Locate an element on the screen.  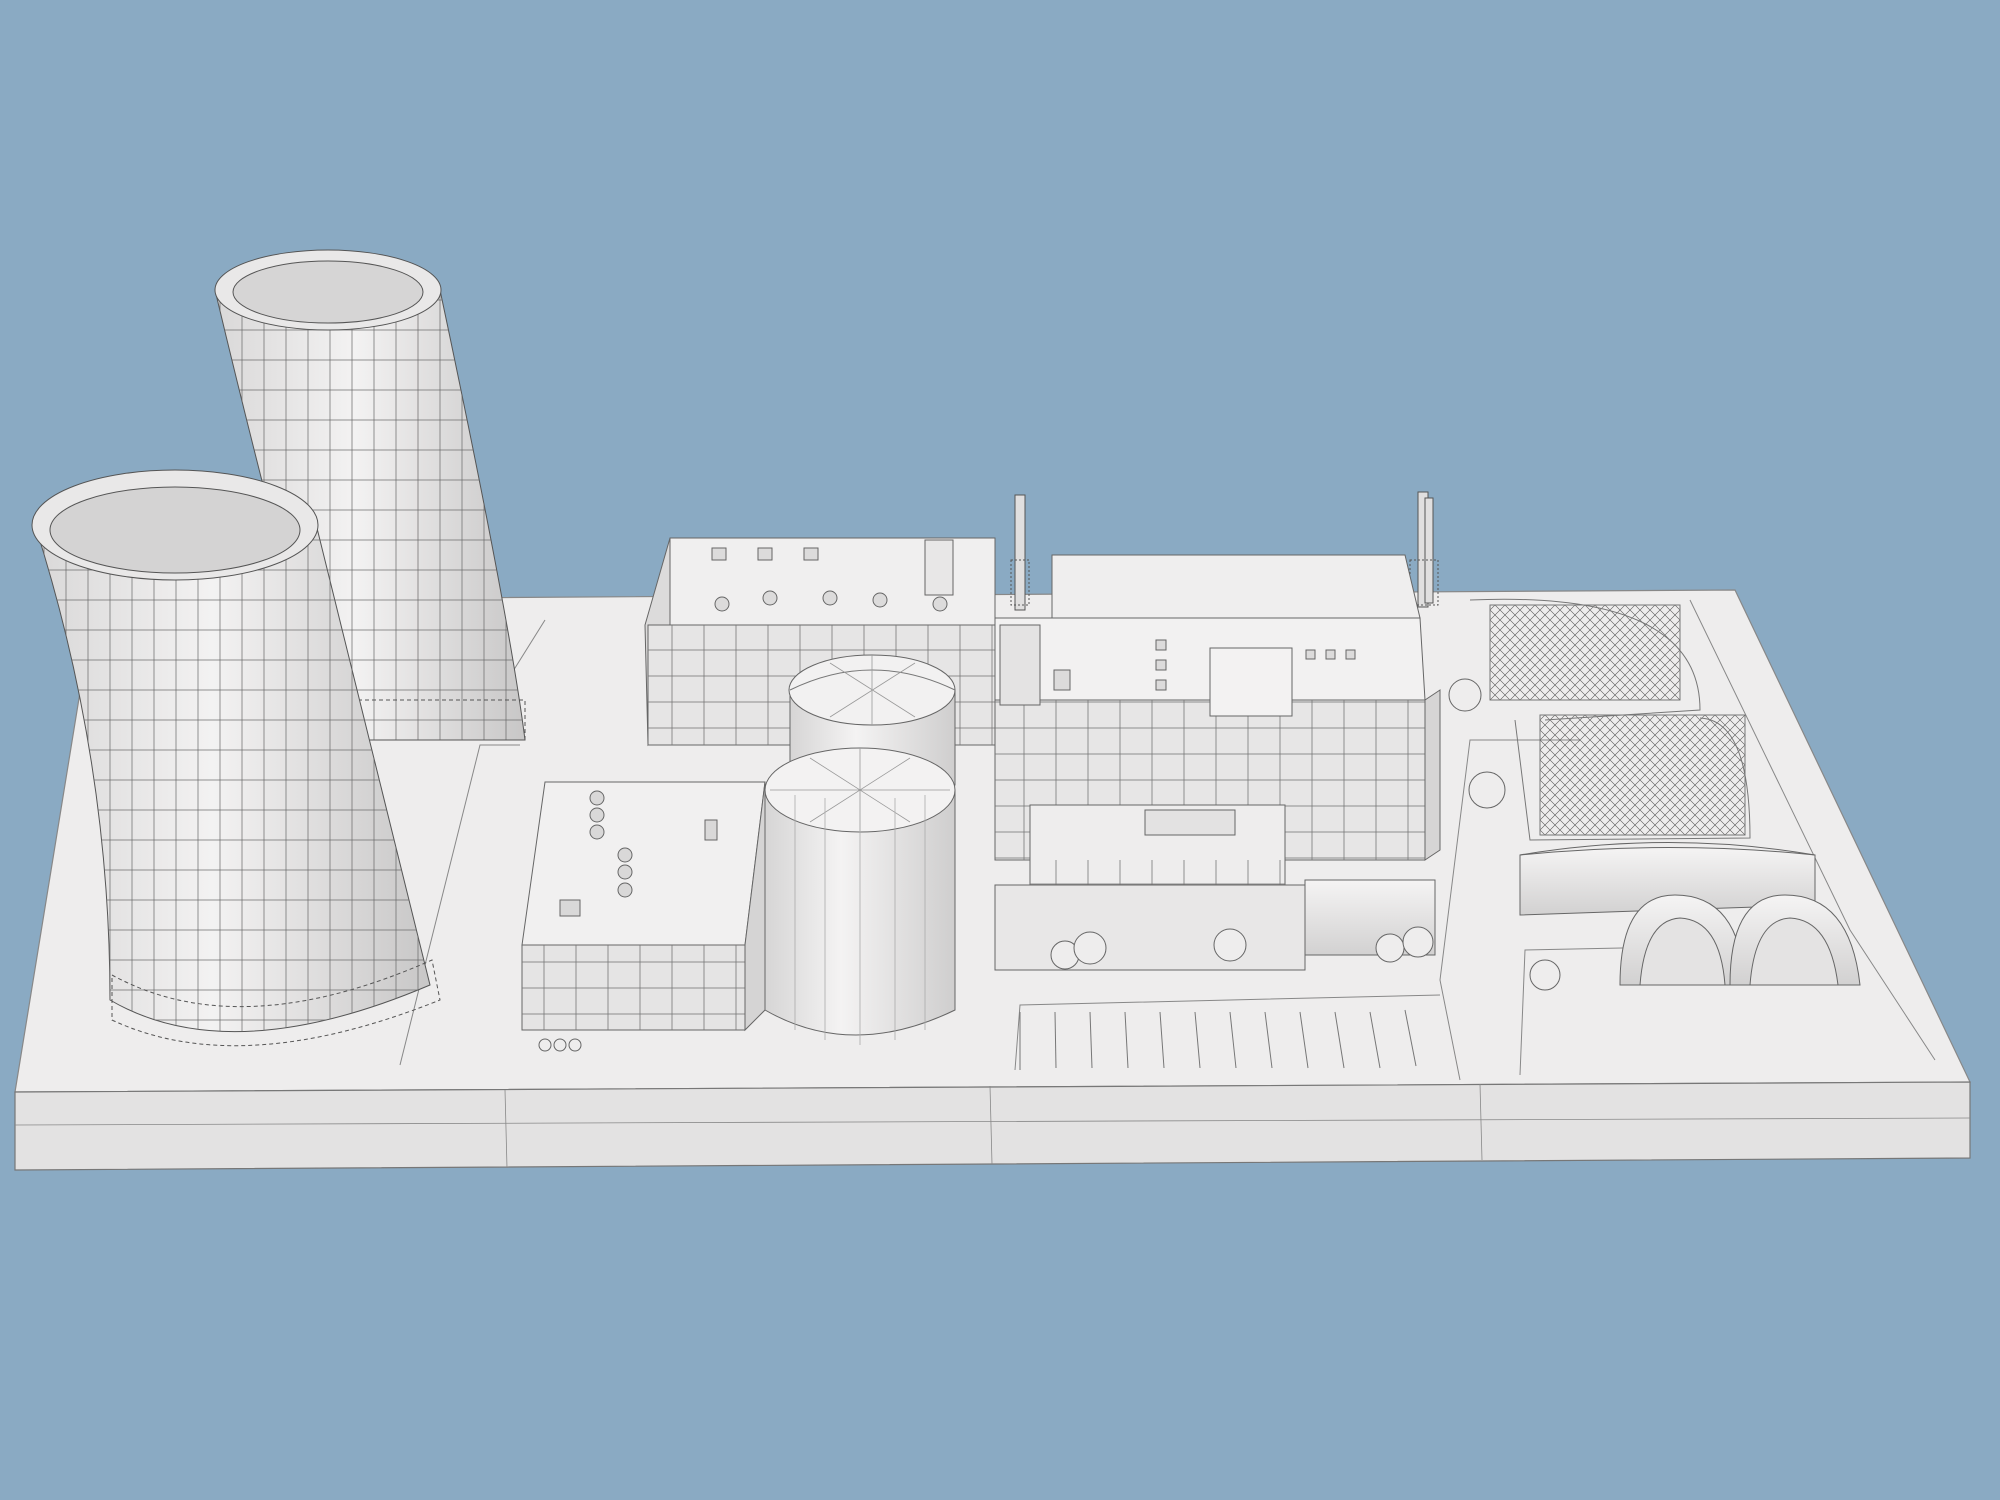
platform-front-face is located at coordinates (992, 1126).